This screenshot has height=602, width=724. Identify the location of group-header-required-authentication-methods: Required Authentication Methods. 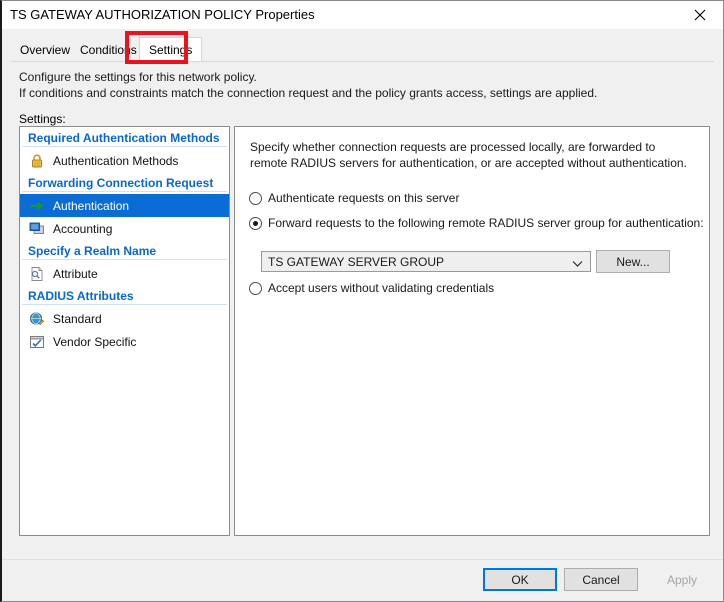
(124, 137).